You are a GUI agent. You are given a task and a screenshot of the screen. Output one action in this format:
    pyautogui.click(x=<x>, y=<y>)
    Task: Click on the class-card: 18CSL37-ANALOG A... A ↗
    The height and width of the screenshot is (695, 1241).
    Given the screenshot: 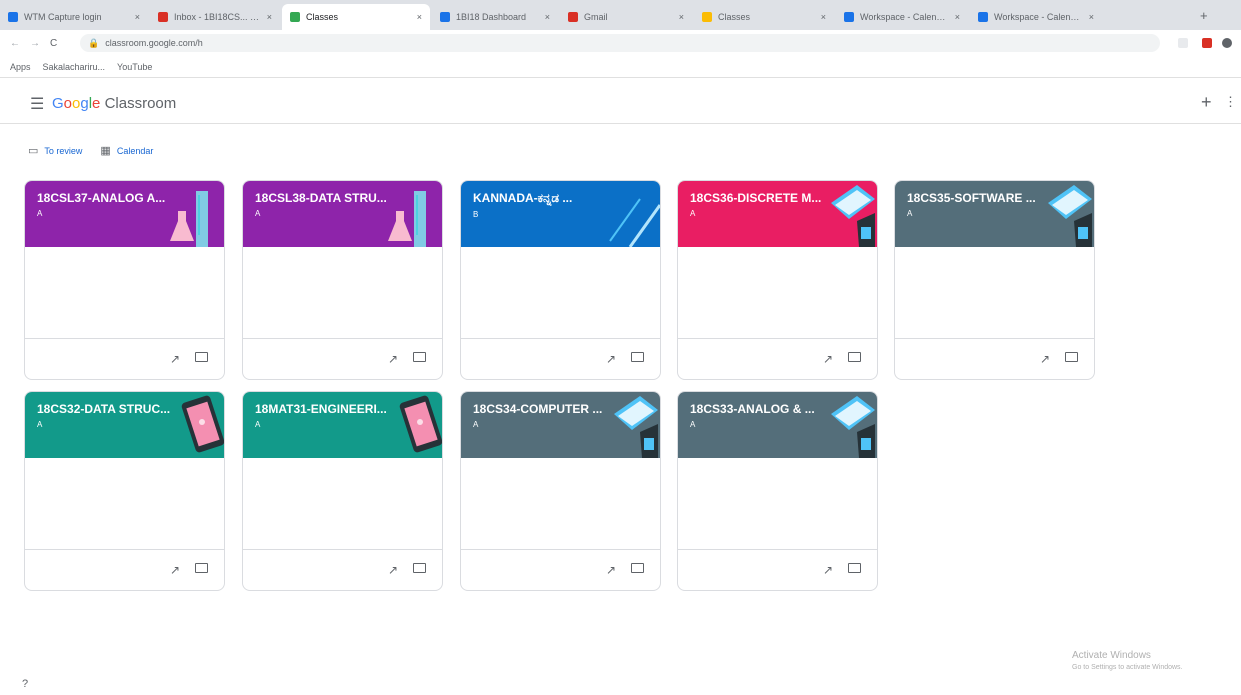 What is the action you would take?
    pyautogui.click(x=124, y=280)
    